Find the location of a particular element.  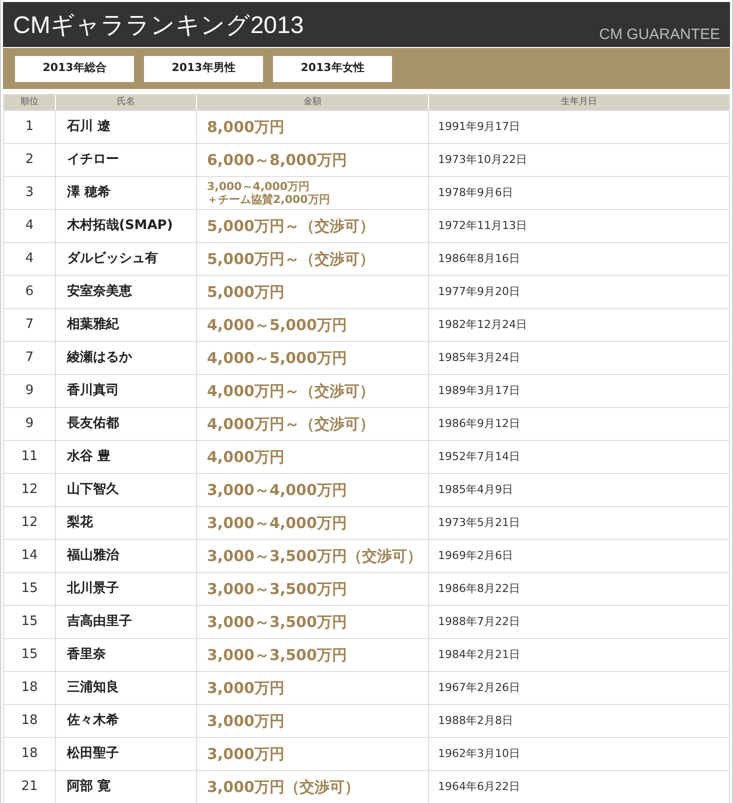

name-cell: 安室奈美恵 is located at coordinates (125, 292).